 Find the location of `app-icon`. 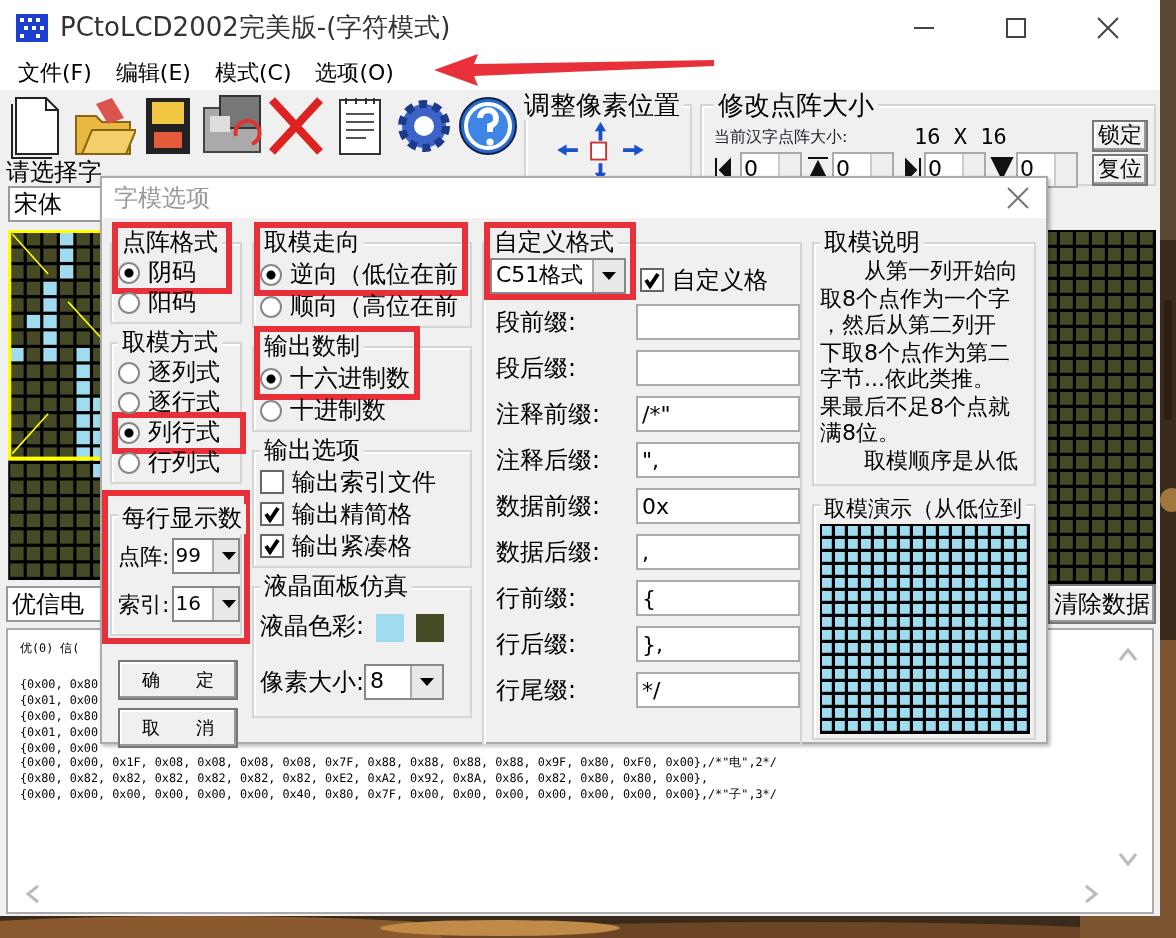

app-icon is located at coordinates (32, 28).